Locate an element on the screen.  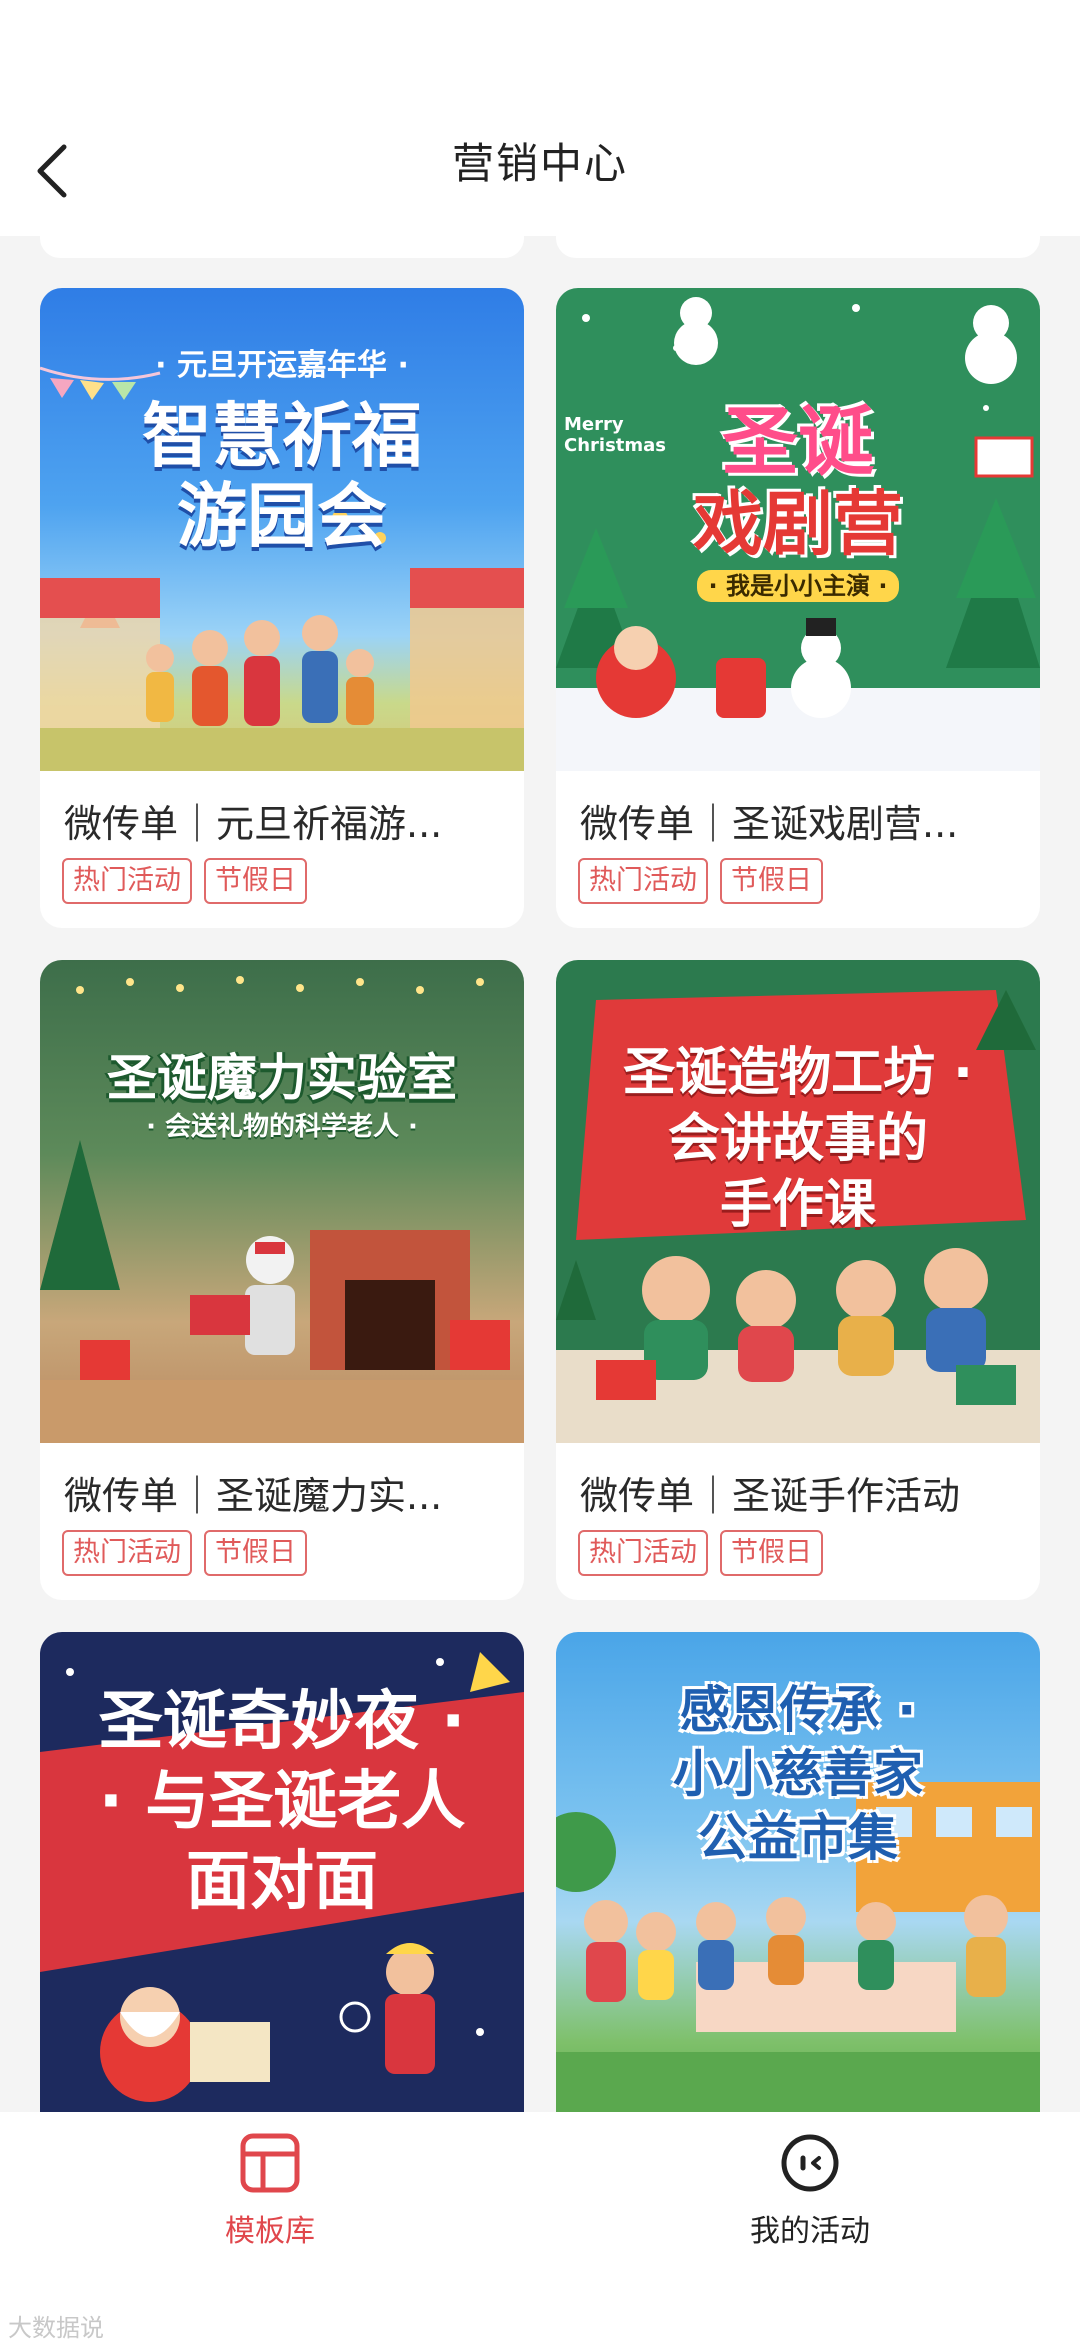
art-headline: 公益市集 is located at coordinates (798, 1838).